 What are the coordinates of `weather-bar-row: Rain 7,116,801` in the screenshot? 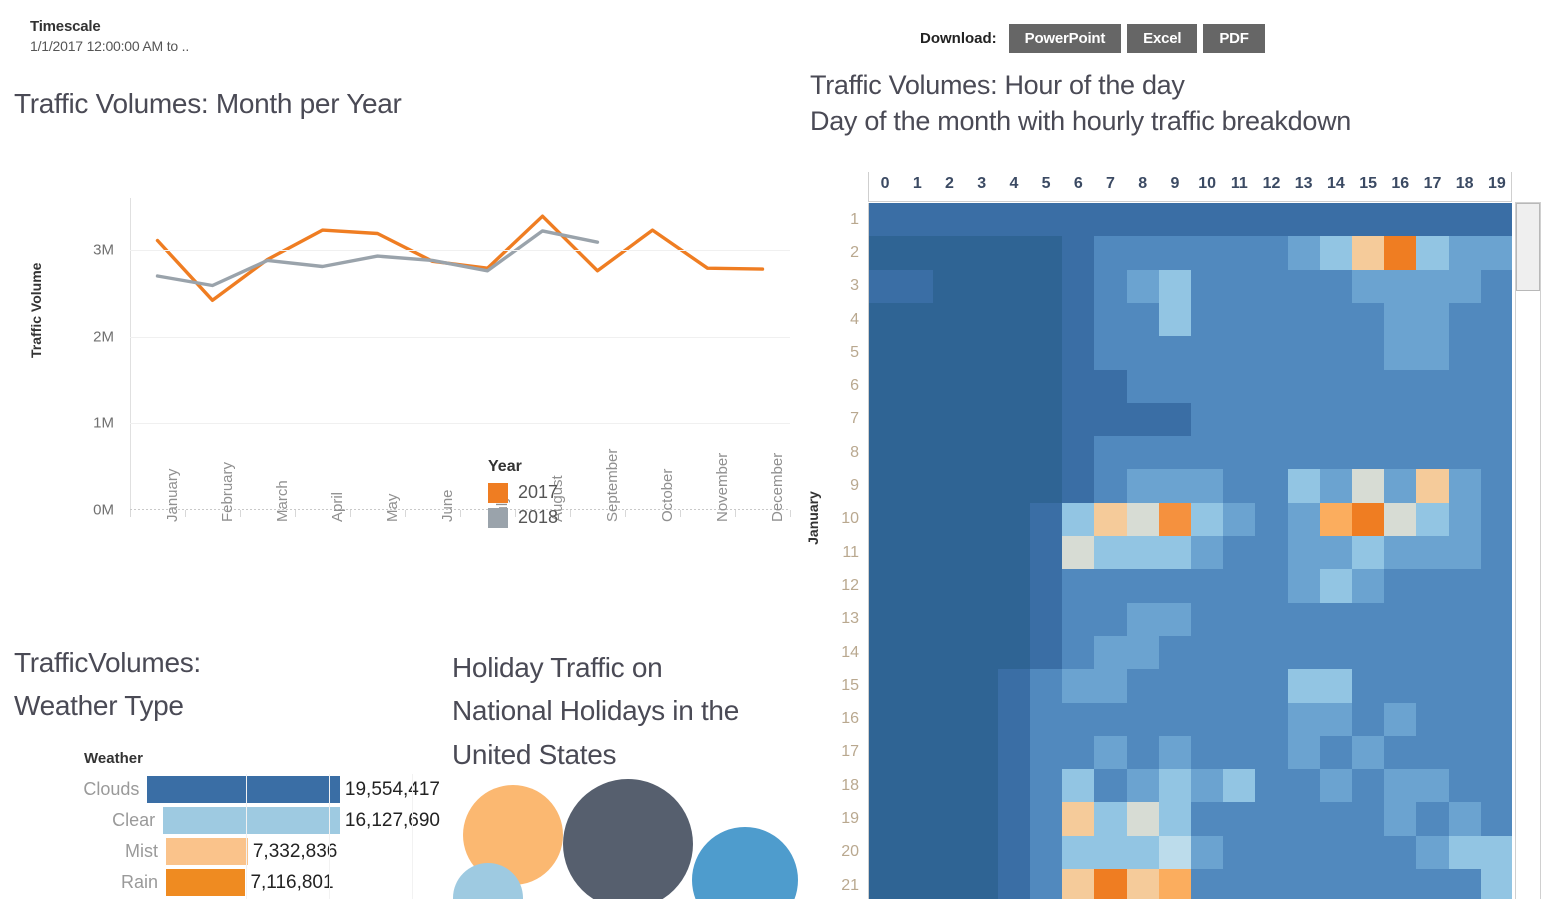 It's located at (220, 882).